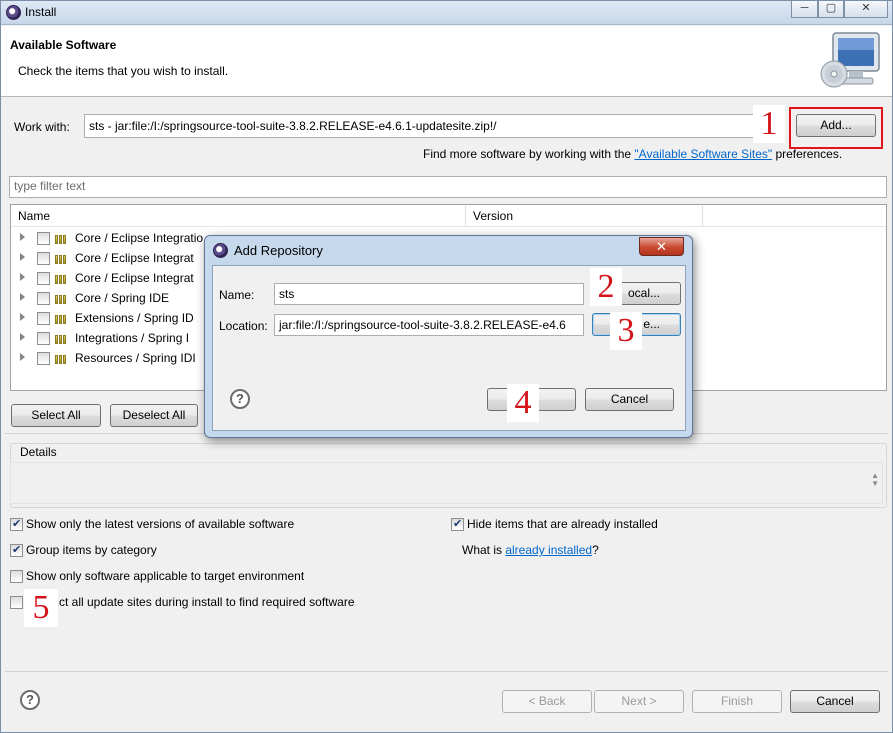  I want to click on location-label: Location:, so click(243, 326).